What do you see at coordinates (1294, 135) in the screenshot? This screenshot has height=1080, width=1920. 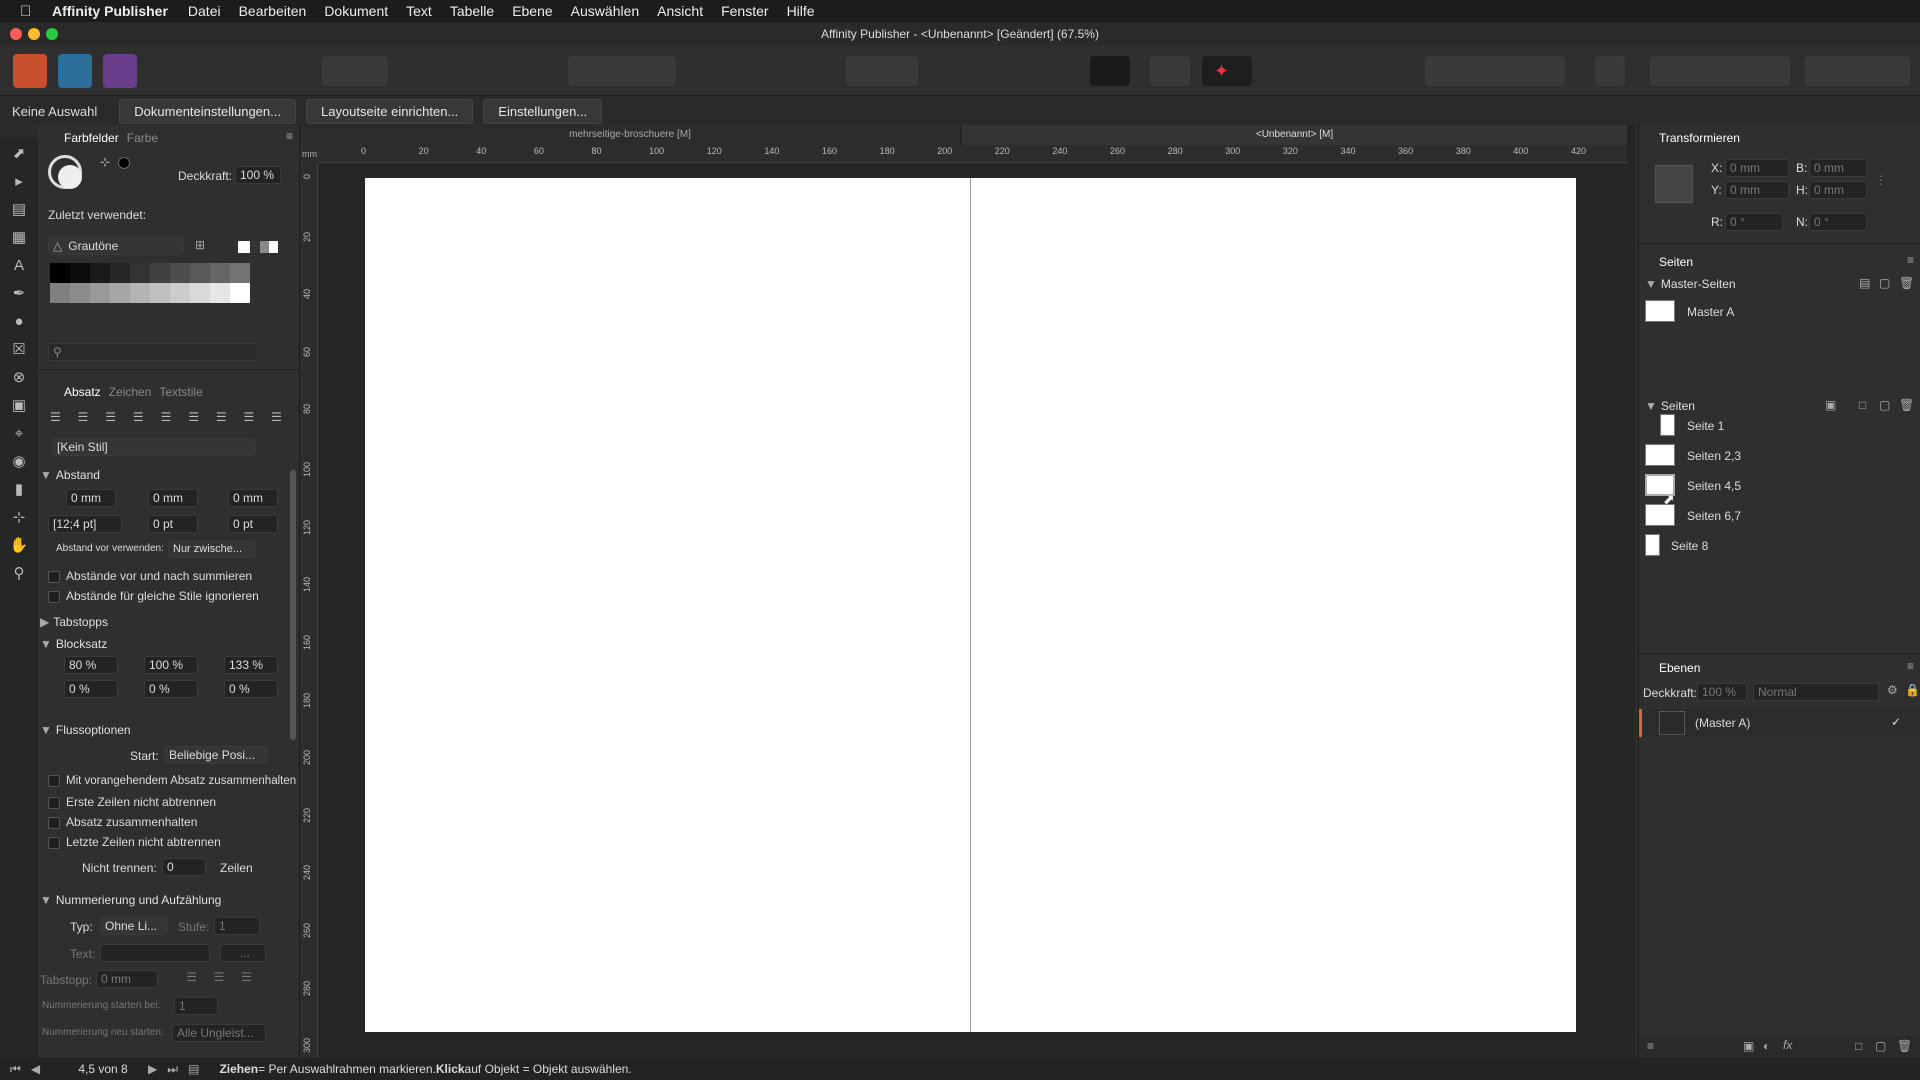 I see `doc-tab-unbenannt: <Unbenannt> [M]` at bounding box center [1294, 135].